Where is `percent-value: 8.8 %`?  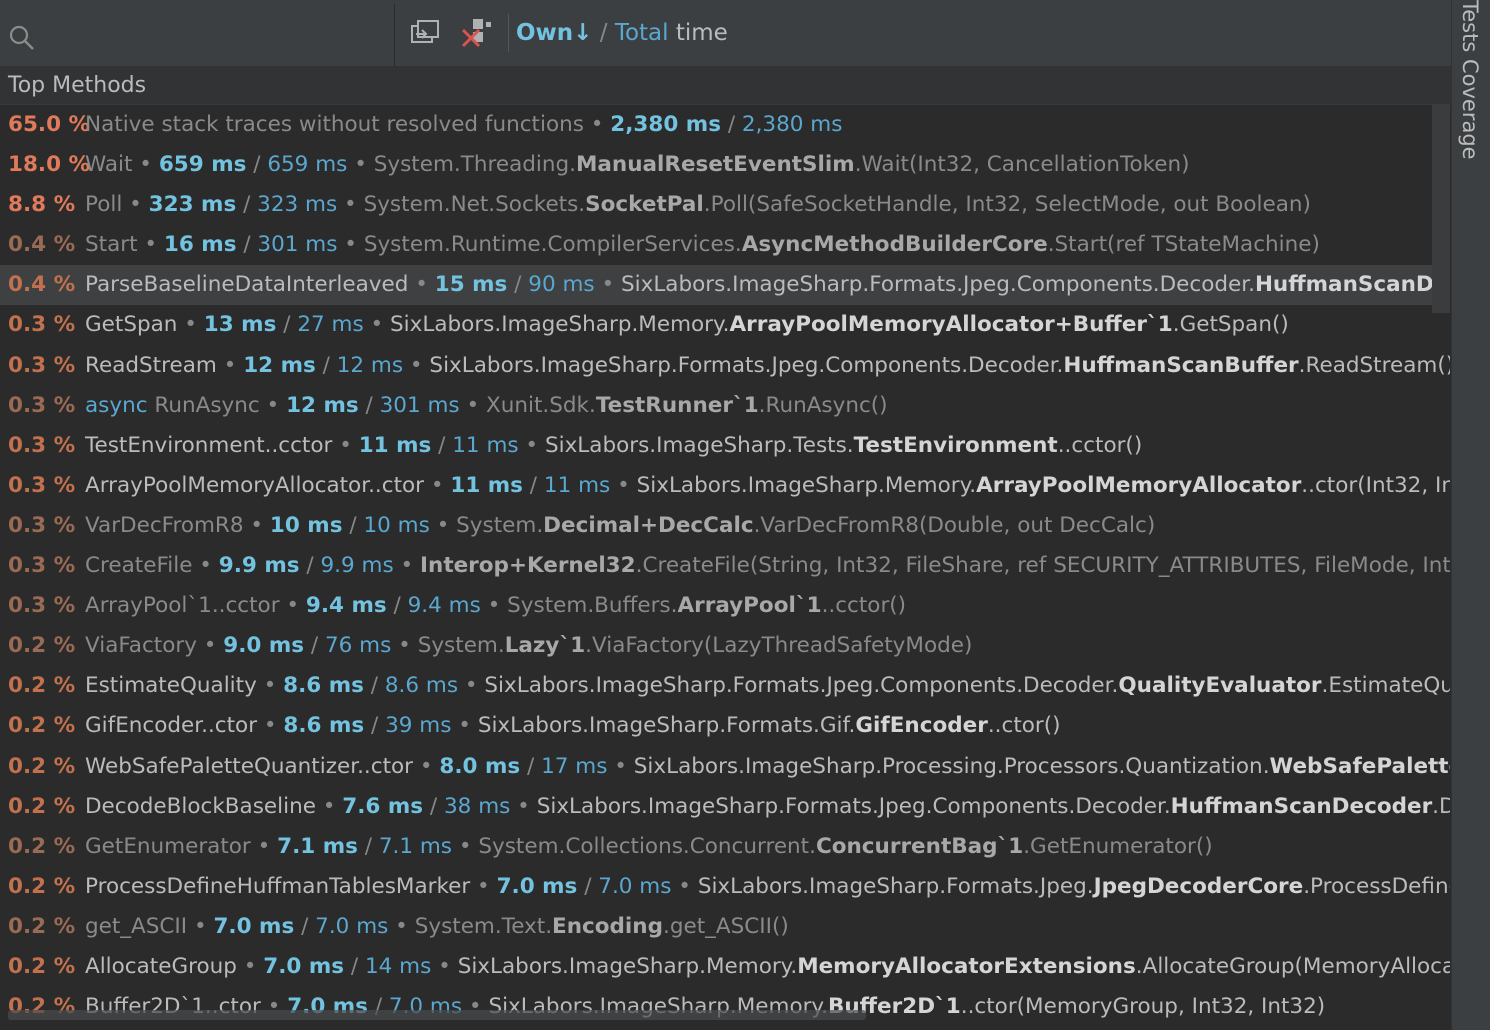 percent-value: 8.8 % is located at coordinates (42, 205).